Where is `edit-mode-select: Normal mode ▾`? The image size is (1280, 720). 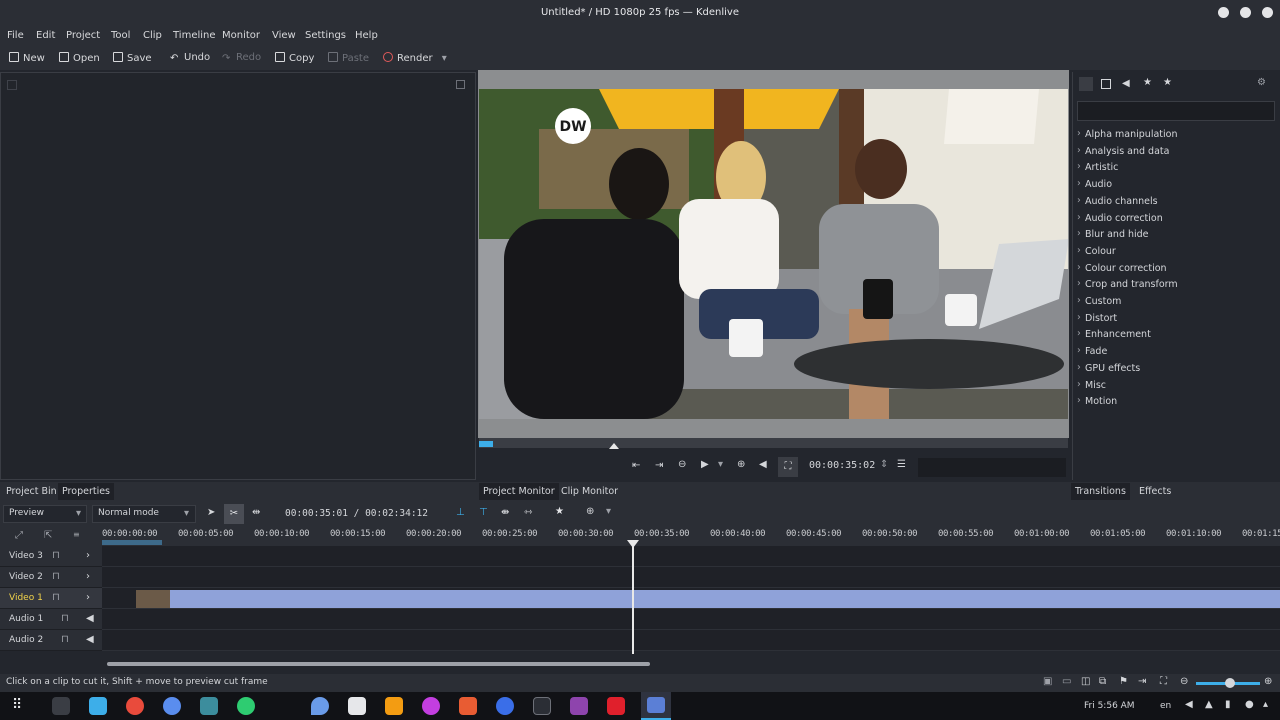 edit-mode-select: Normal mode ▾ is located at coordinates (144, 514).